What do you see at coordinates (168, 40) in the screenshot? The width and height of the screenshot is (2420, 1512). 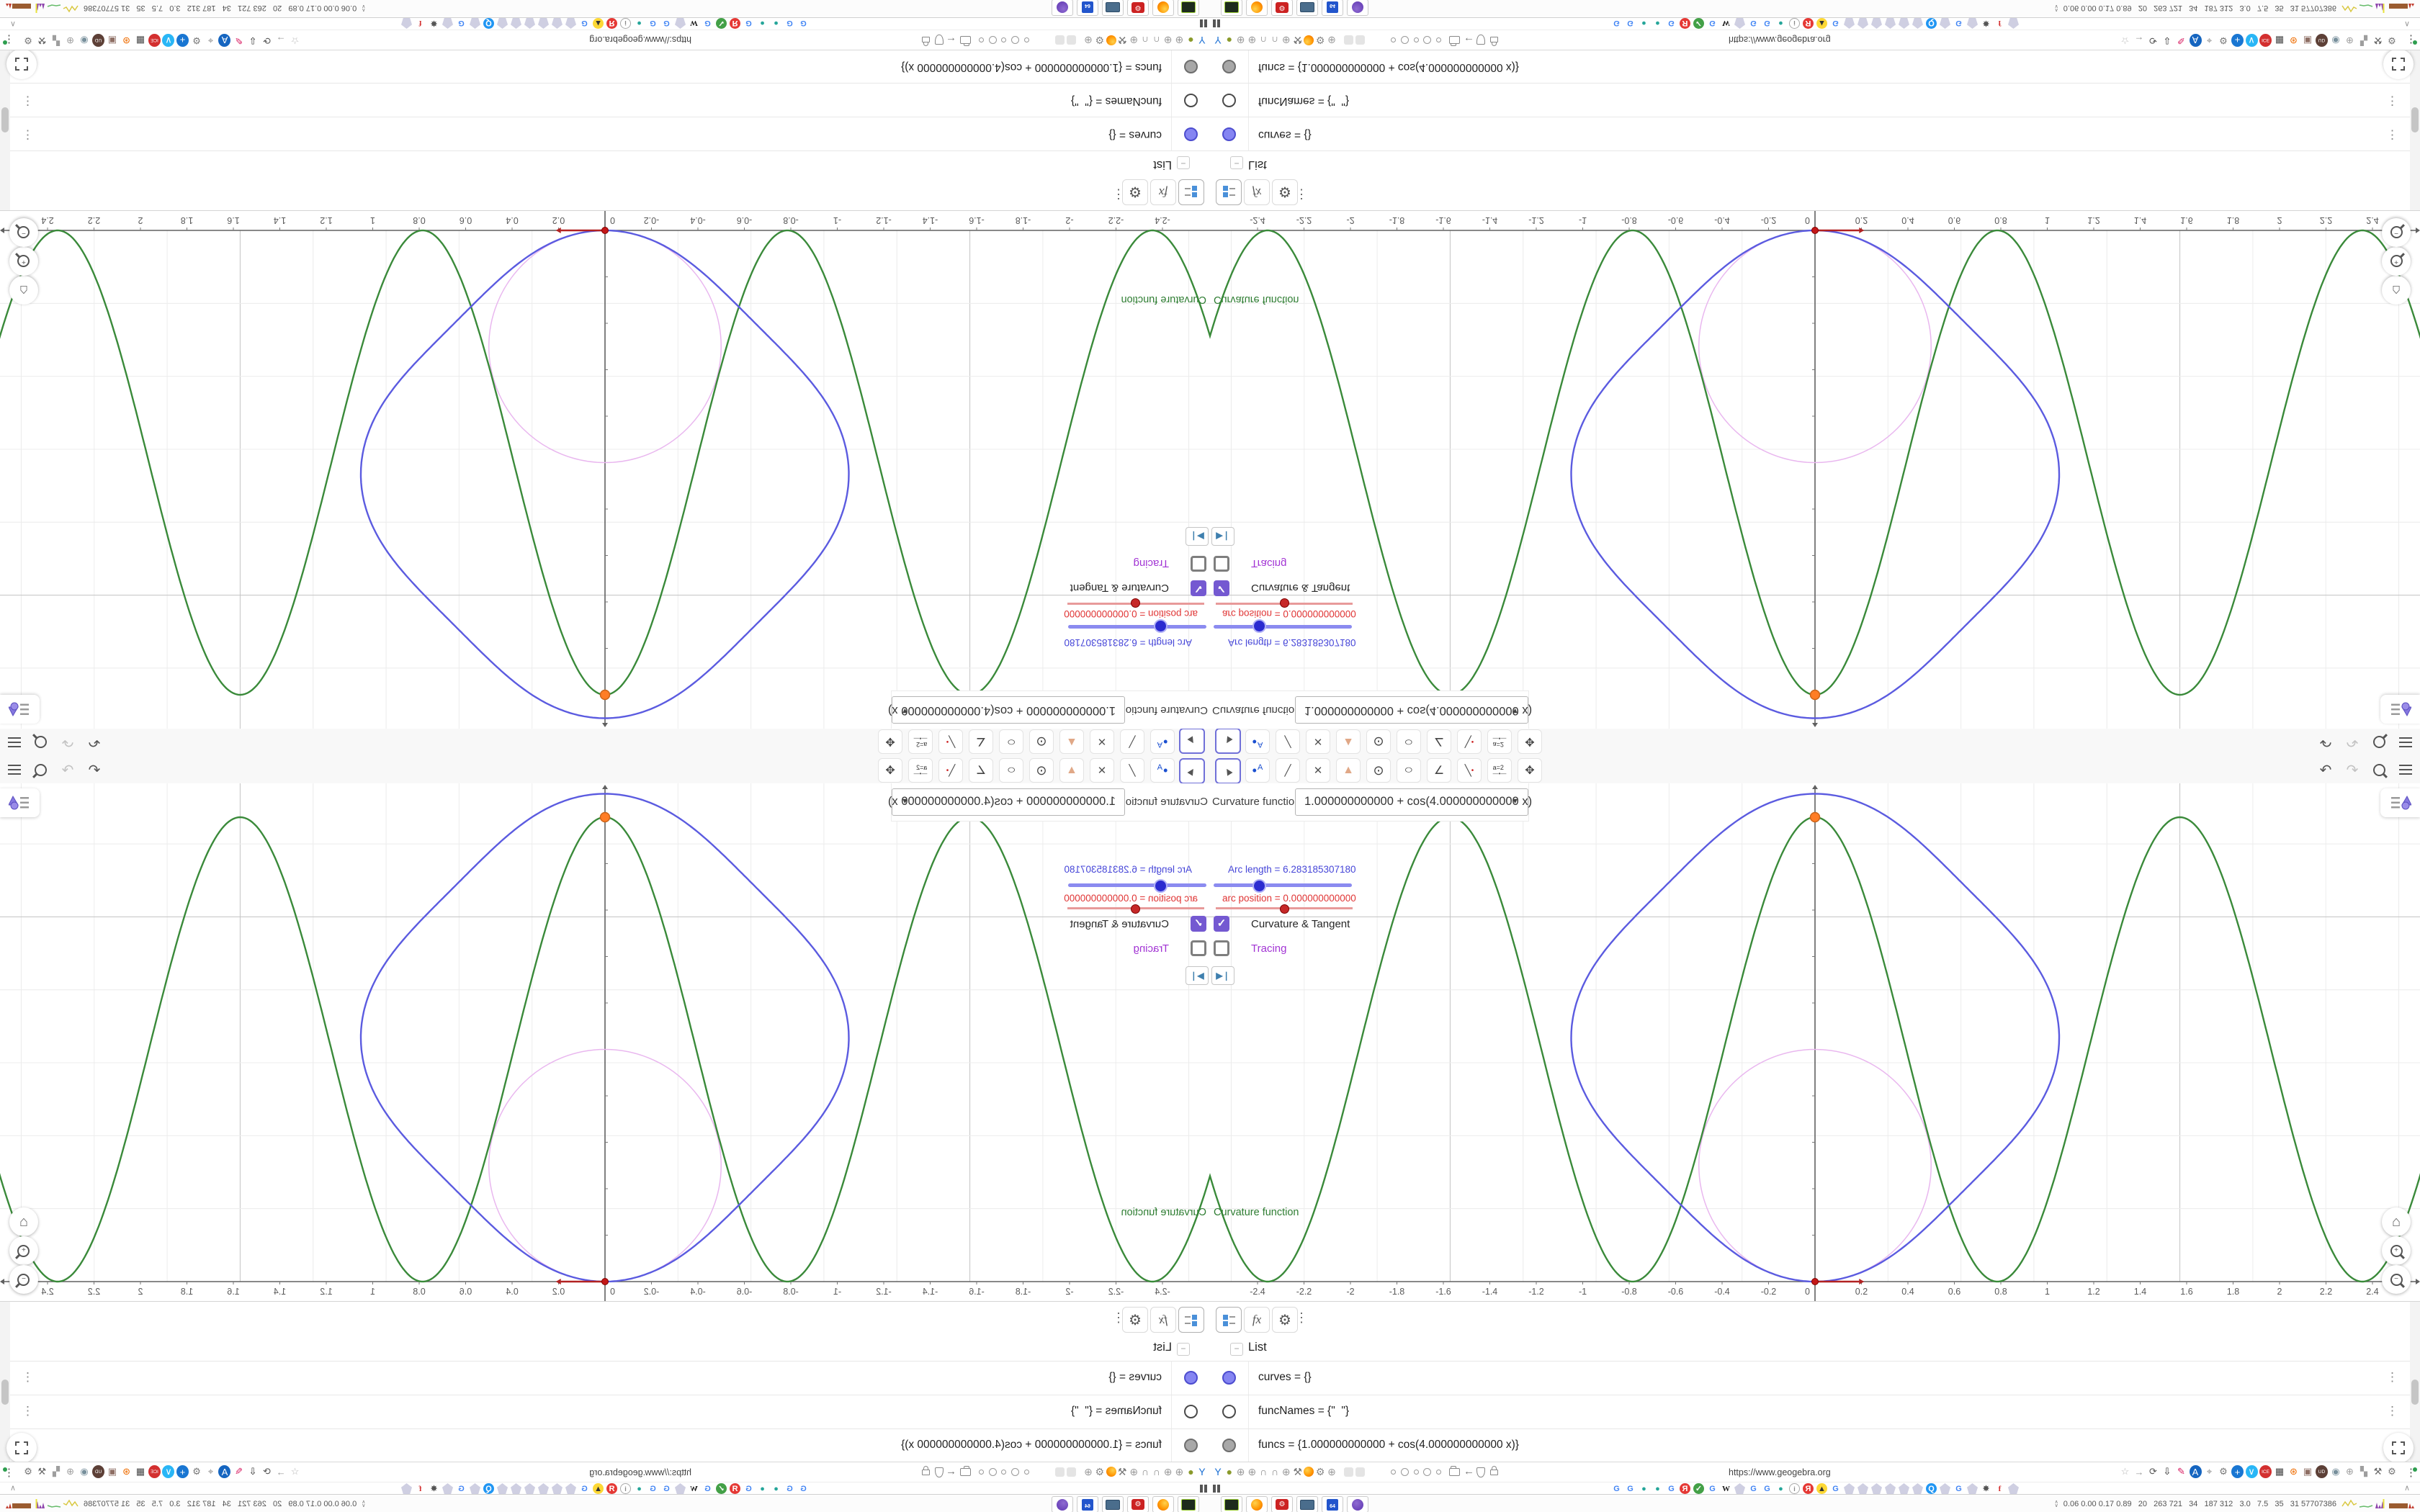 I see `shield-down-icon: ∨` at bounding box center [168, 40].